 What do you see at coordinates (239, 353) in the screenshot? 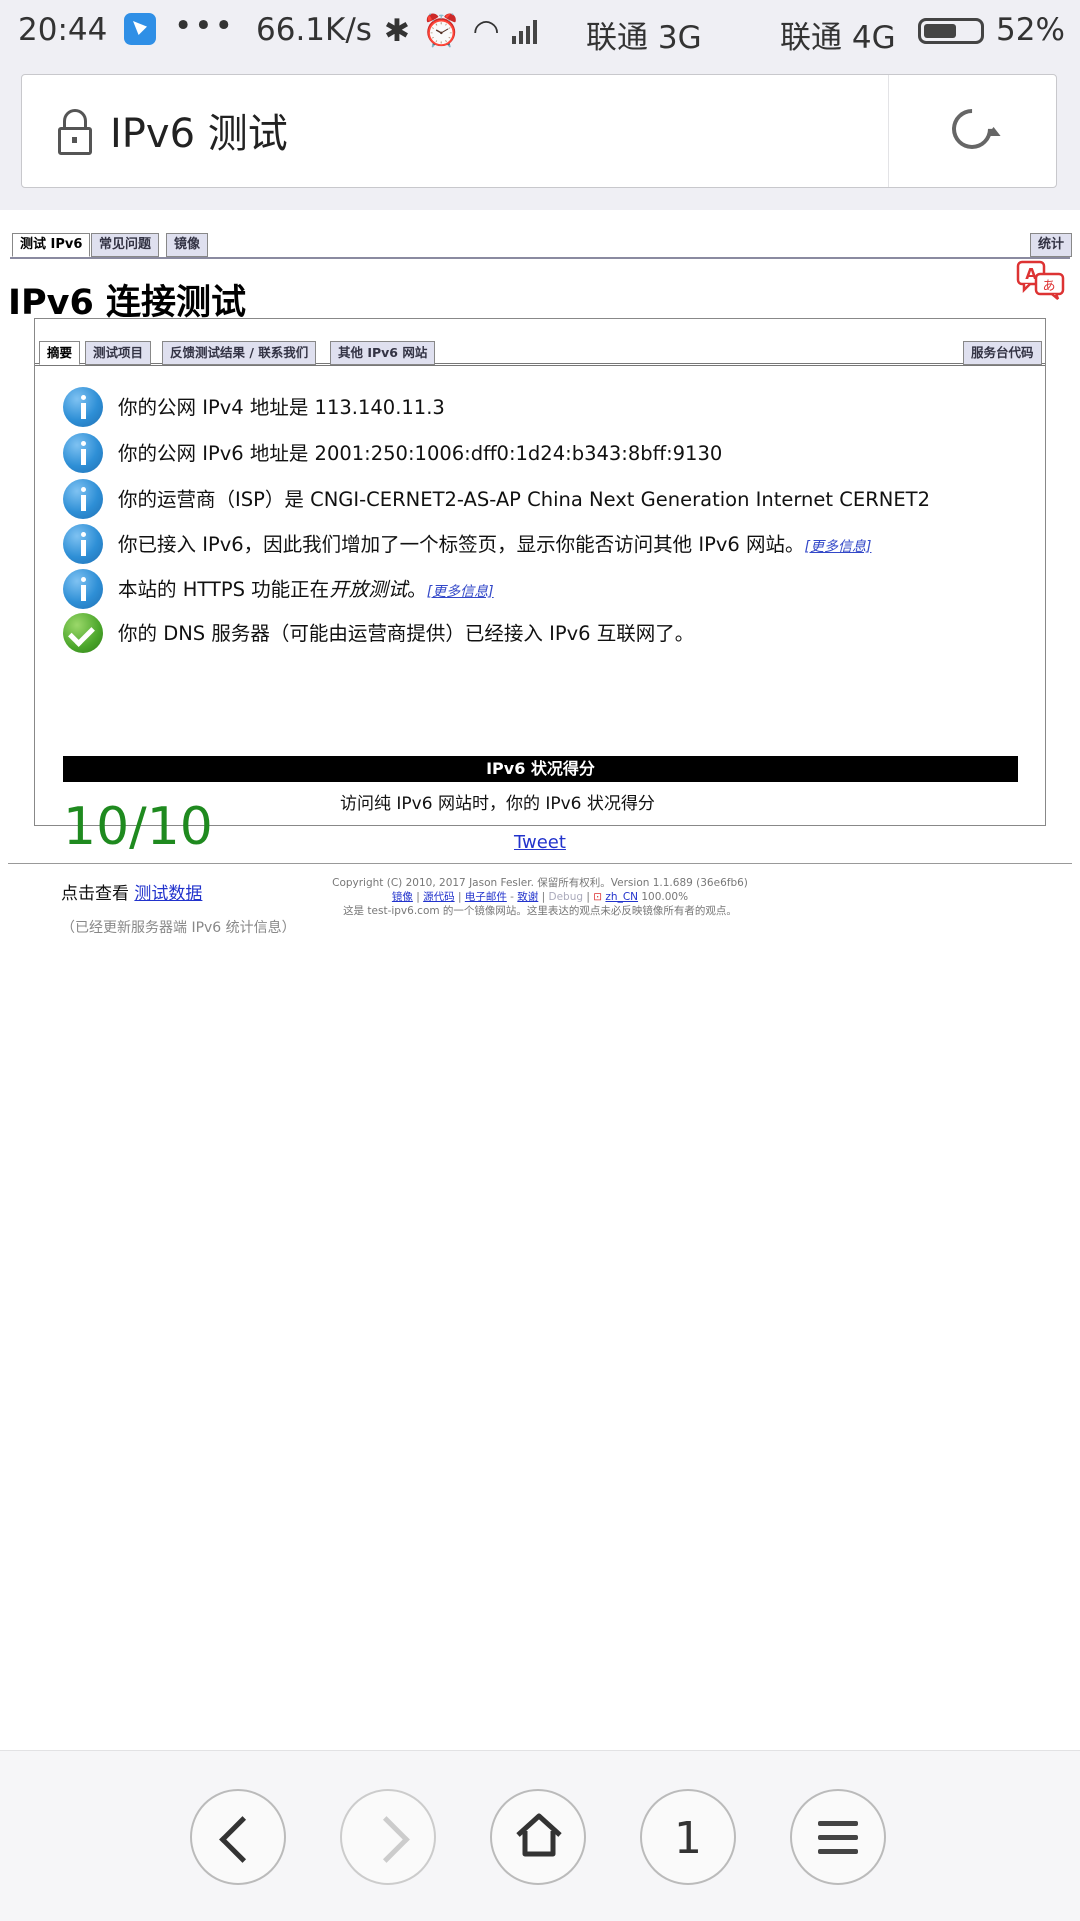
I see `tab-feedback: 反馈测试结果 / 联系我们` at bounding box center [239, 353].